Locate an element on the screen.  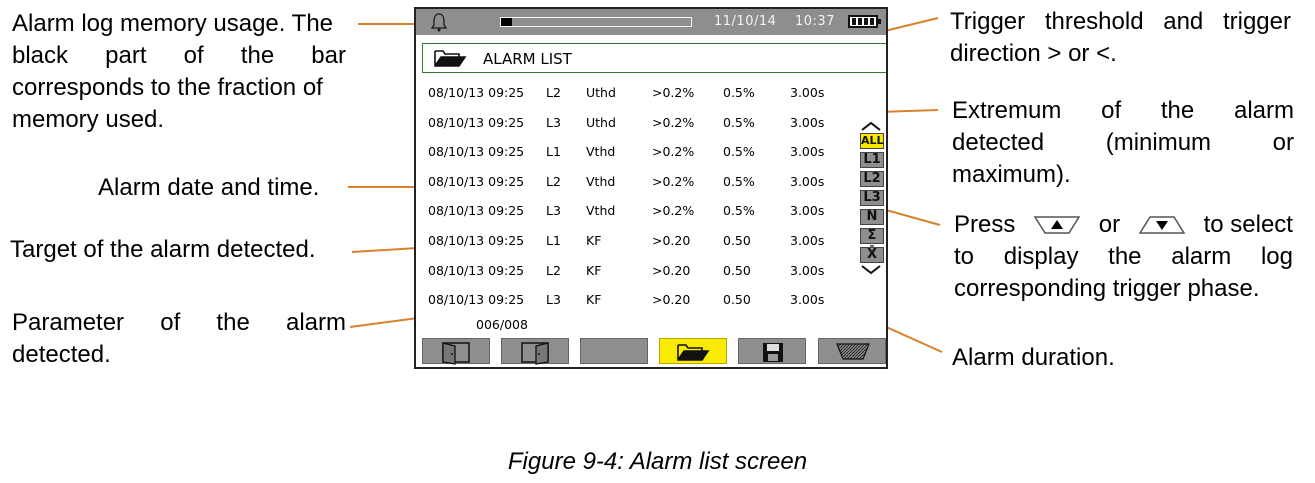
phase-n-button: N is located at coordinates (872, 217).